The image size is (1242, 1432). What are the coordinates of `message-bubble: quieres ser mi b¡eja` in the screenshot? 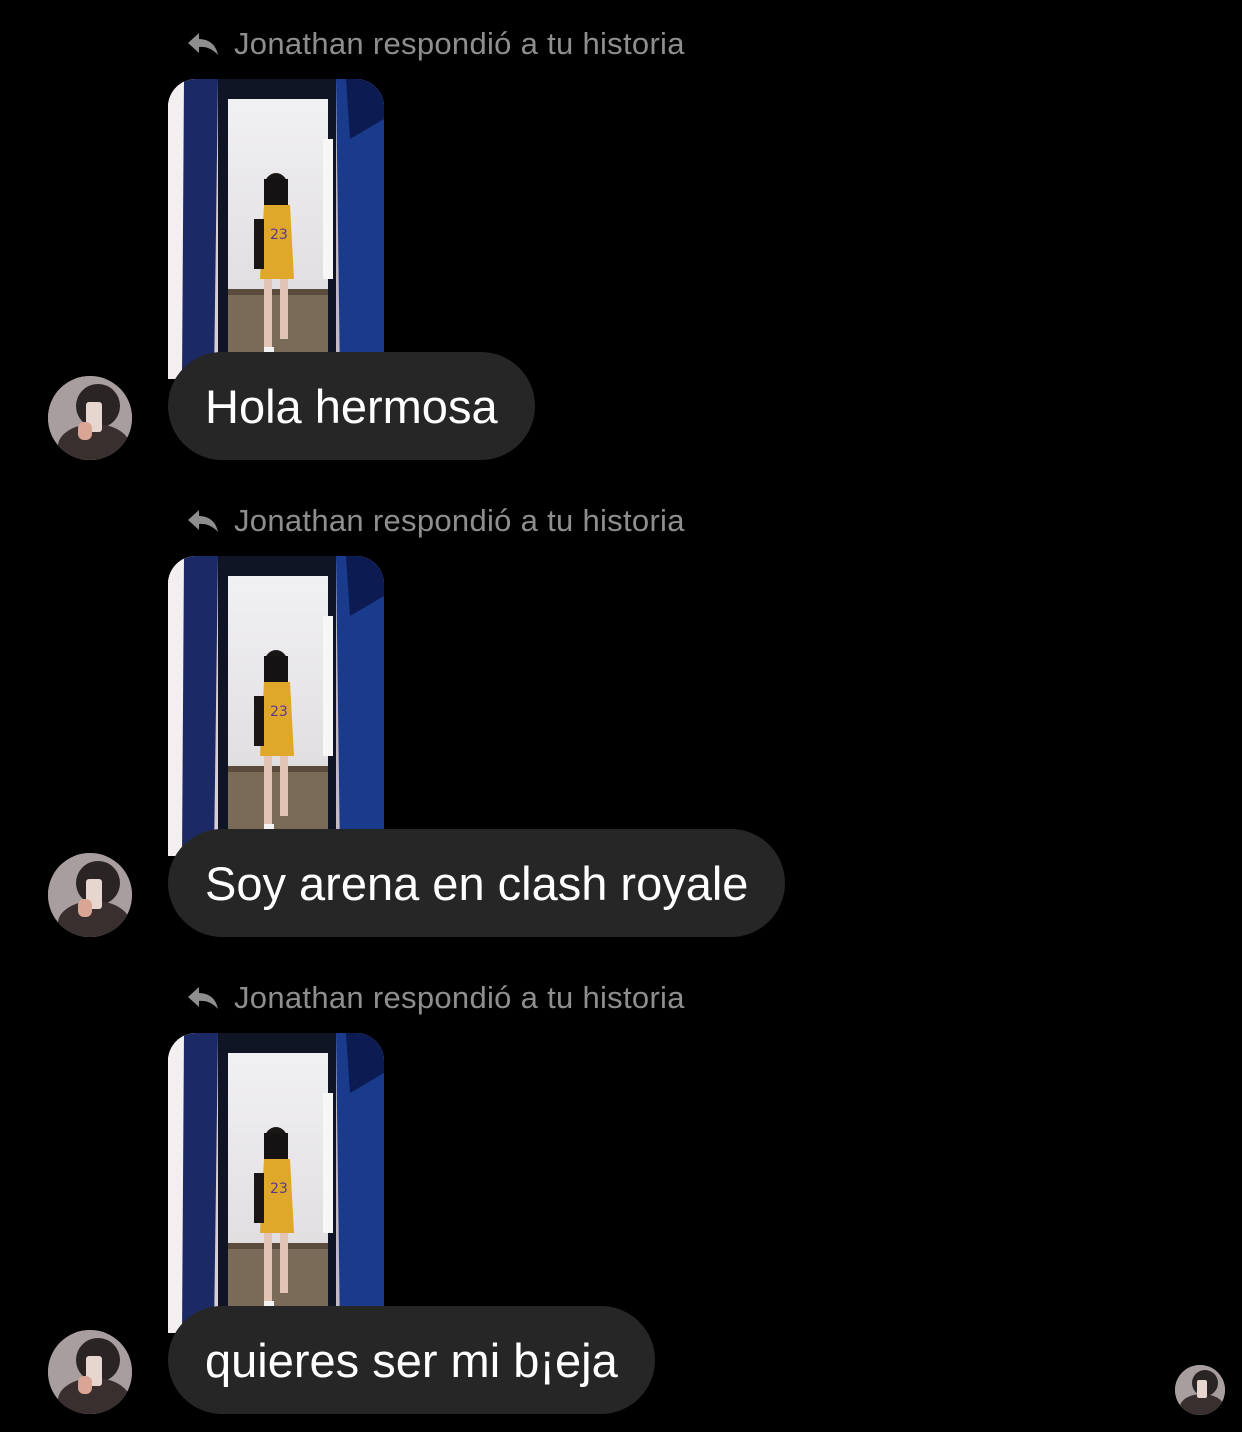 It's located at (411, 1360).